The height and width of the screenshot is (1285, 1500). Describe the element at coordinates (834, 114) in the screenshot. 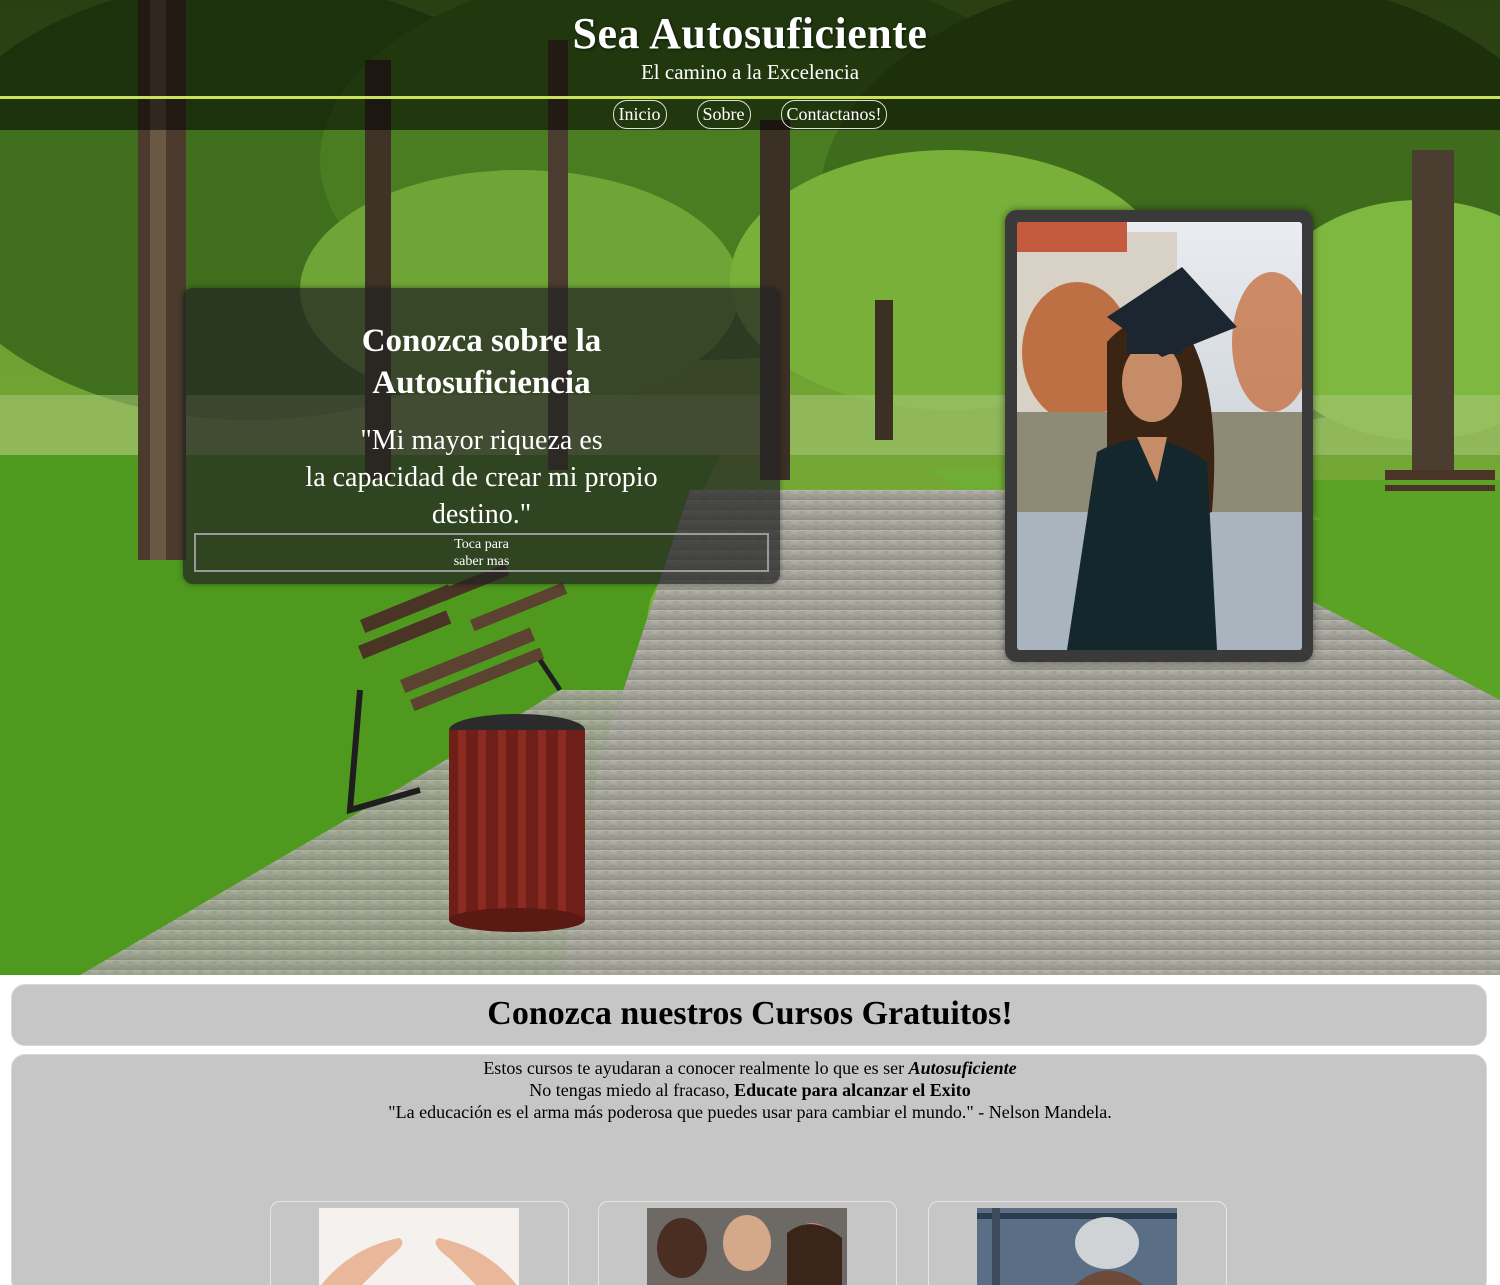

I see `nav-item-contactanos: Contactanos!` at that location.